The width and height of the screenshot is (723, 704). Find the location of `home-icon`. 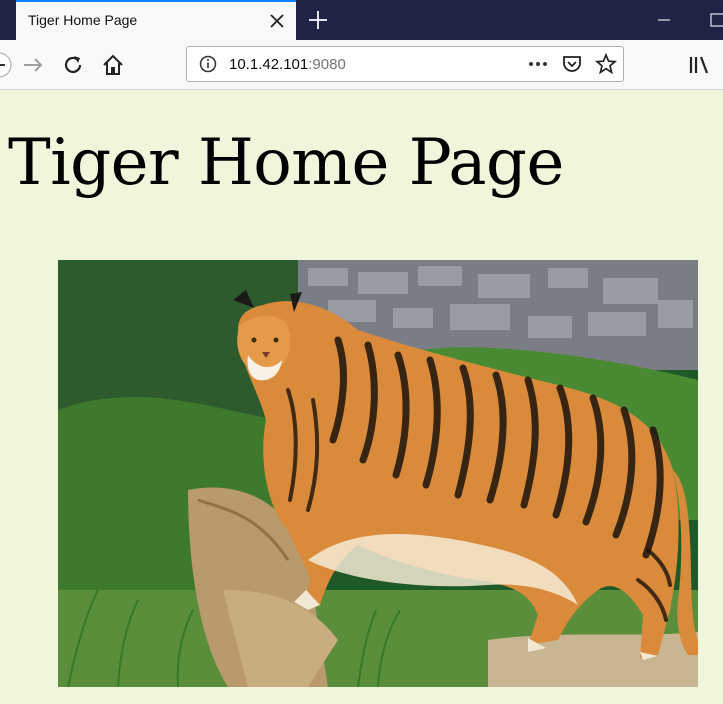

home-icon is located at coordinates (113, 65).